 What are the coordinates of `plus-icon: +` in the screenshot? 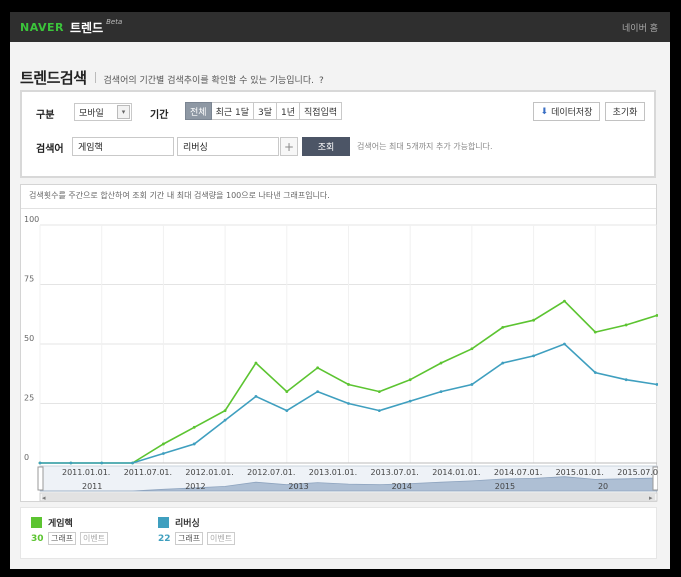 It's located at (289, 146).